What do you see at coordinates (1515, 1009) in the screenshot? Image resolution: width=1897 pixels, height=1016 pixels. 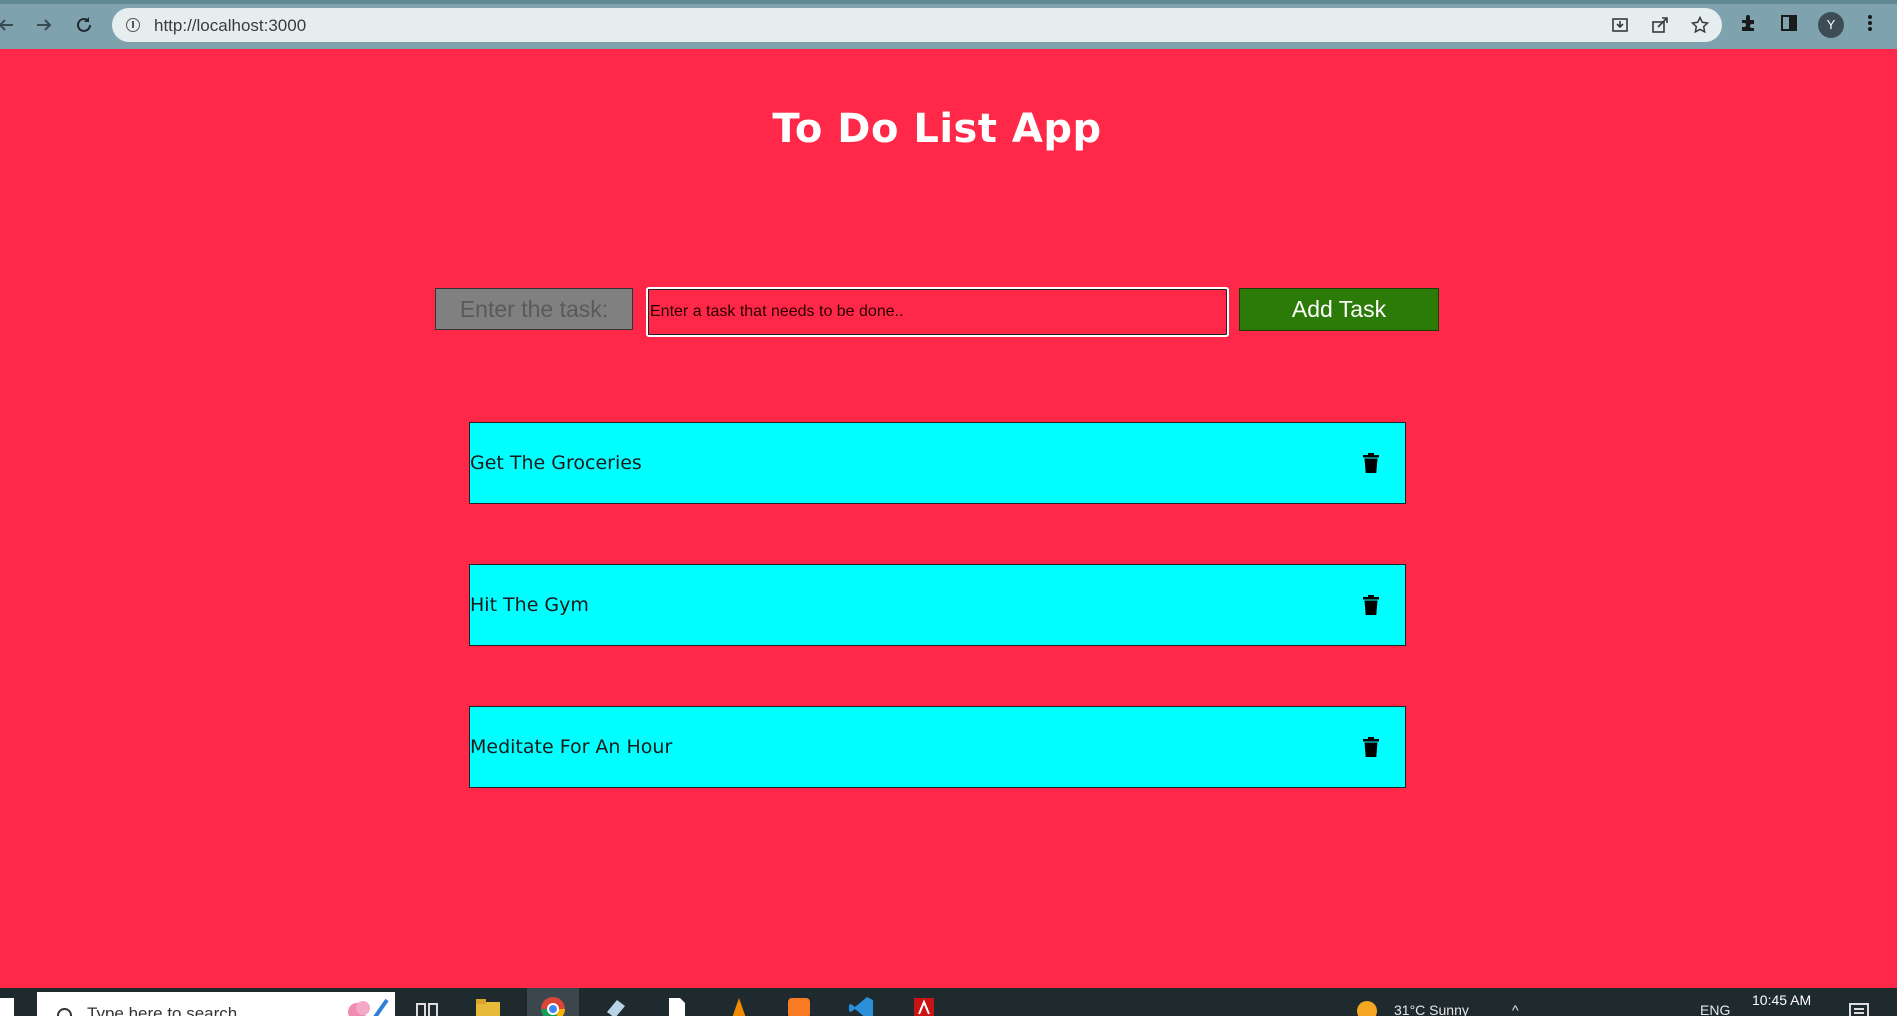 I see `tray-overflow-icon: ^` at bounding box center [1515, 1009].